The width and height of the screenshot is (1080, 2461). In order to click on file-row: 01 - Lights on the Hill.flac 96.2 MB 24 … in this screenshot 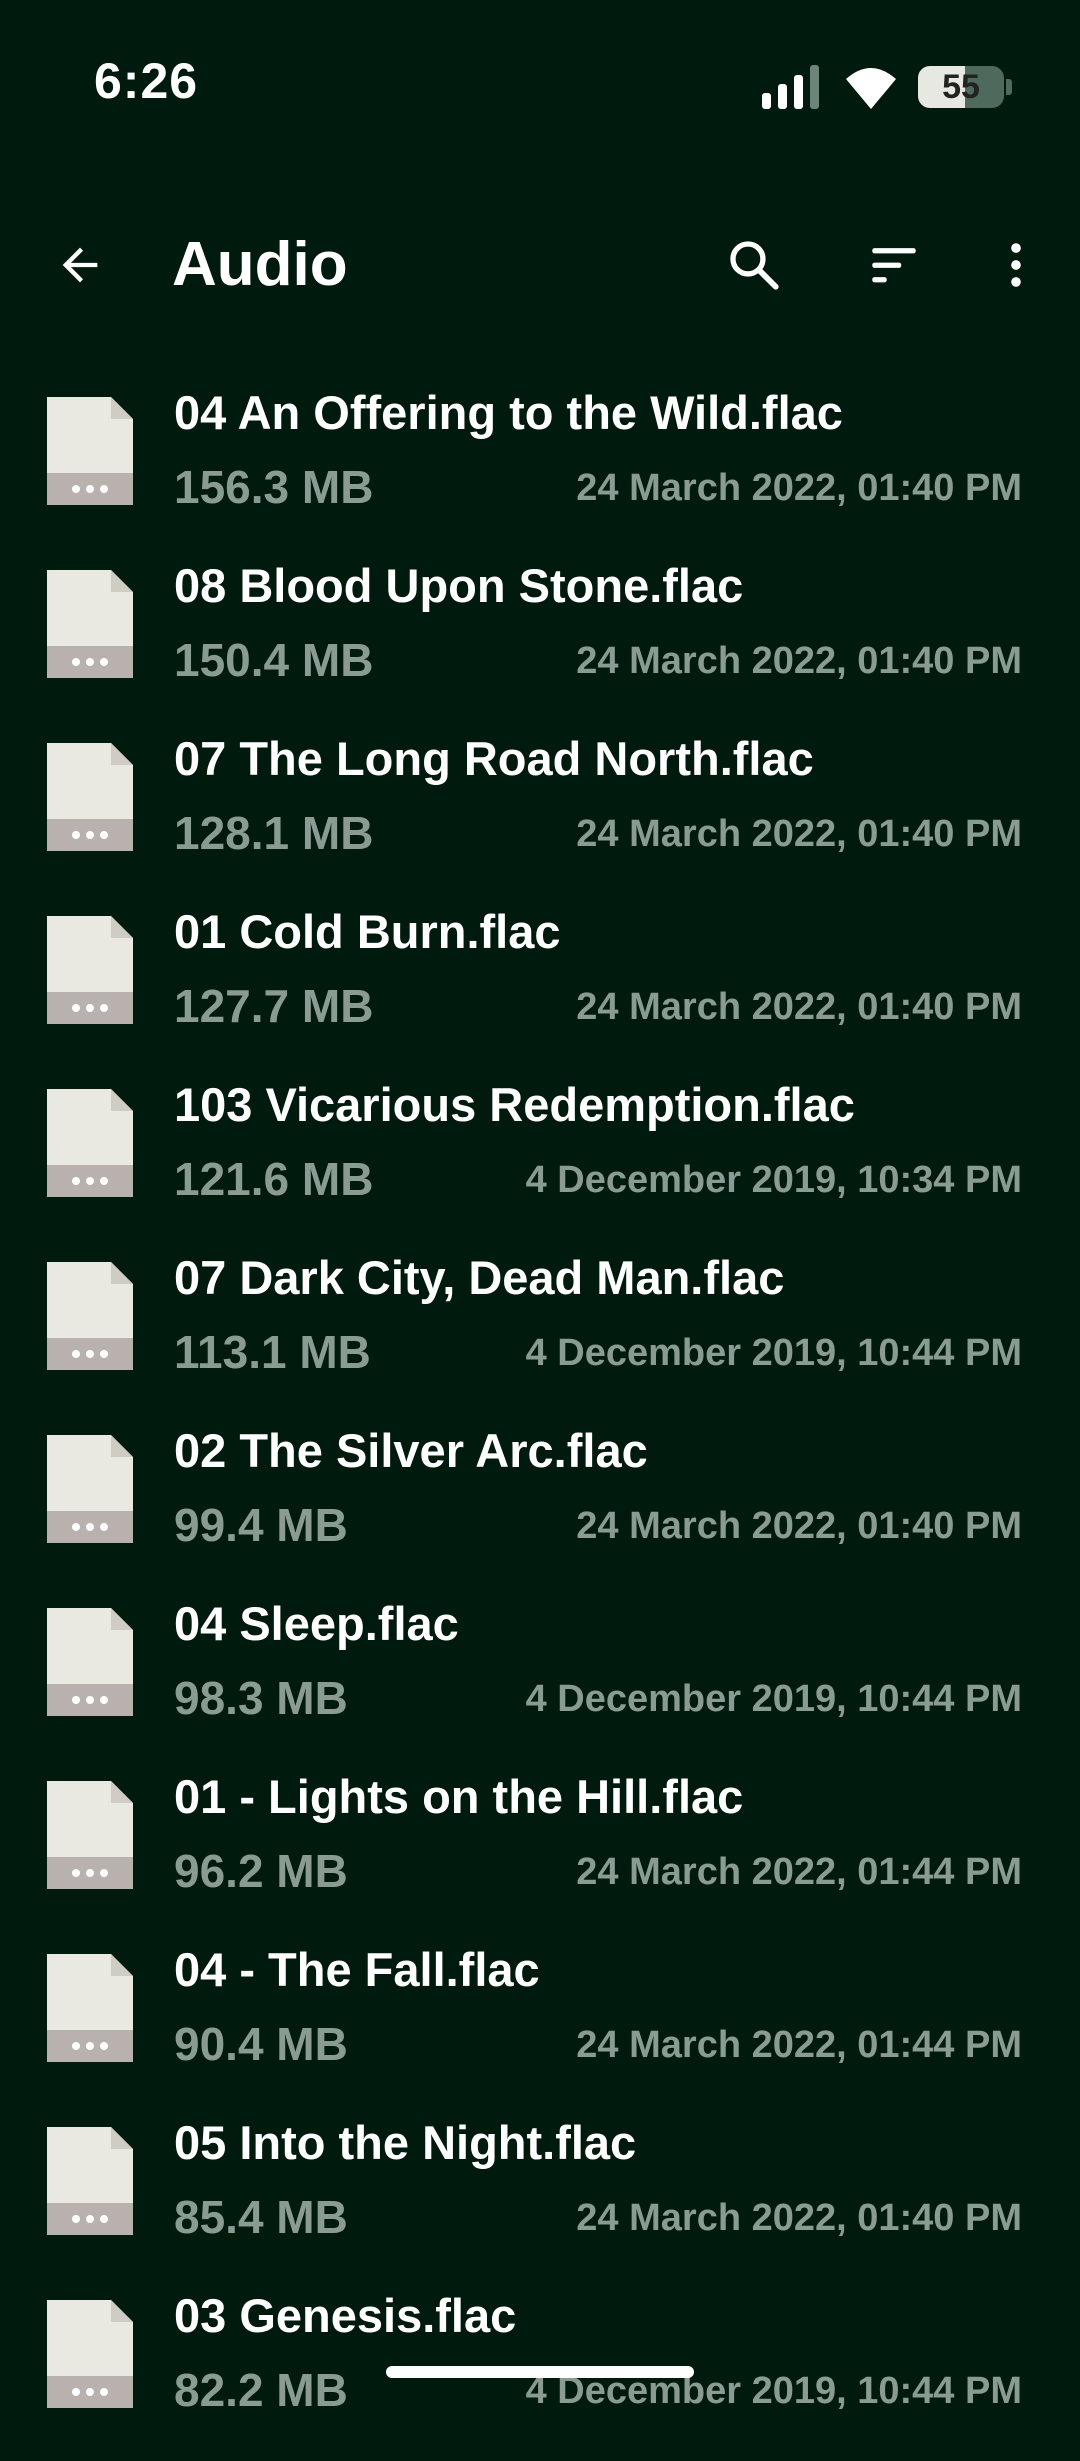, I will do `click(540, 1855)`.